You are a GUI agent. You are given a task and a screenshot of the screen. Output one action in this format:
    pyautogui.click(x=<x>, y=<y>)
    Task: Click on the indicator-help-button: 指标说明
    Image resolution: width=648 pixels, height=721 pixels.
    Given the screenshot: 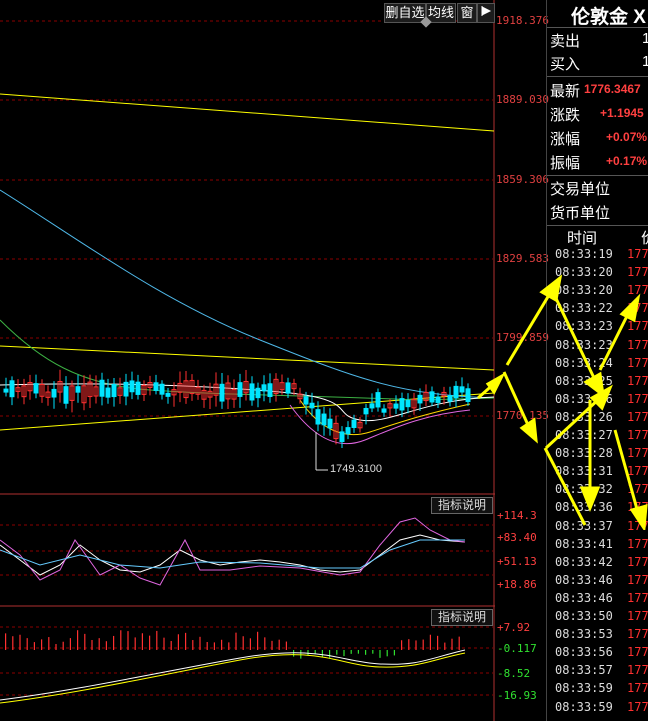 What is the action you would take?
    pyautogui.click(x=462, y=617)
    